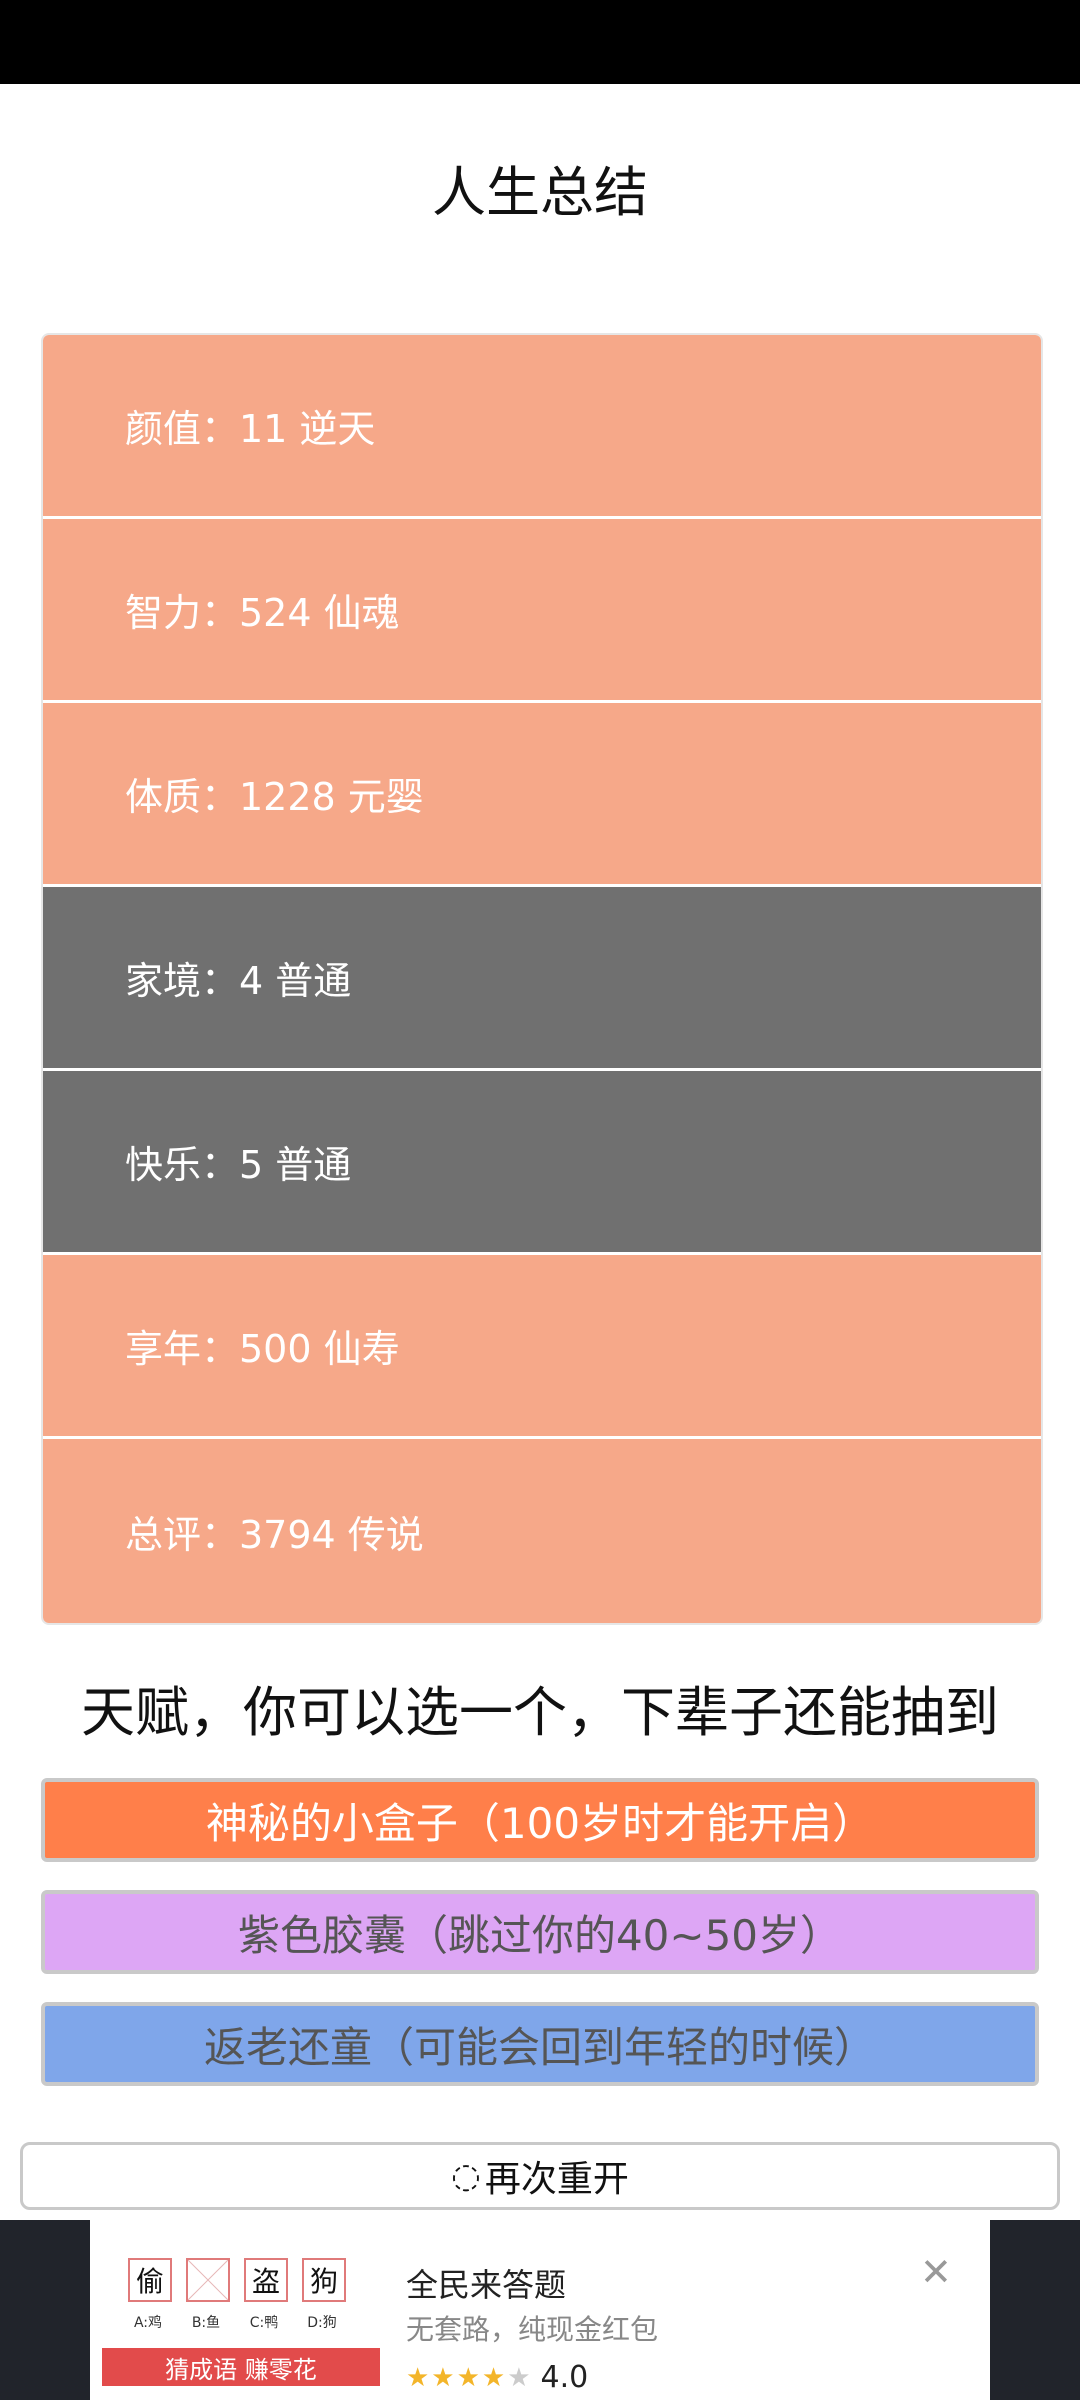 This screenshot has height=2400, width=1080. I want to click on idiom-char-box: 盗, so click(266, 2280).